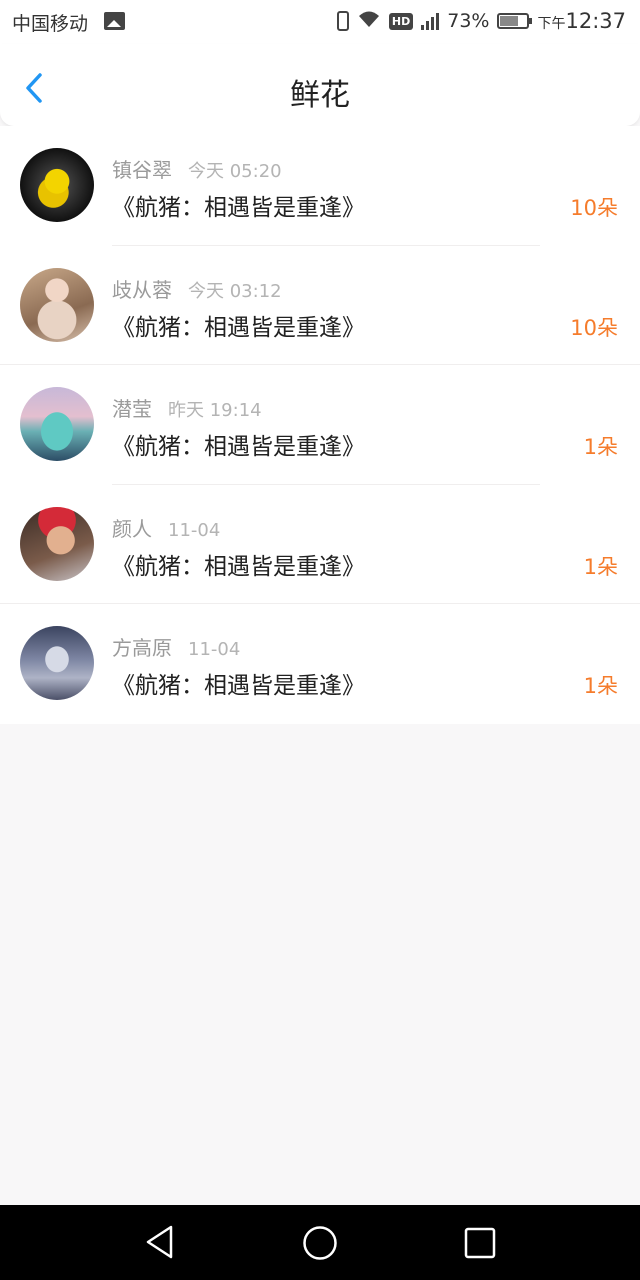 The width and height of the screenshot is (640, 1280). I want to click on wifi-icon, so click(369, 21).